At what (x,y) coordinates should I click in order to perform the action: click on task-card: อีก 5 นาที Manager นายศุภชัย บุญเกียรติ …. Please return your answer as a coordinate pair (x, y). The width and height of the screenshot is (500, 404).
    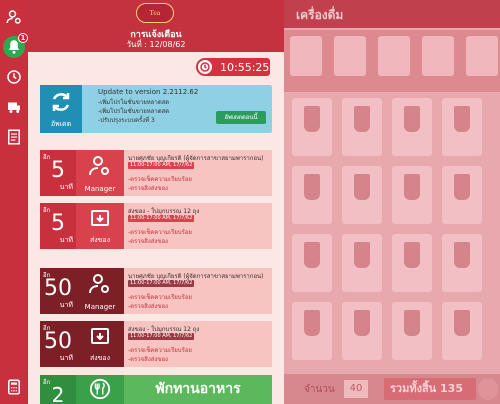
    Looking at the image, I should click on (156, 173).